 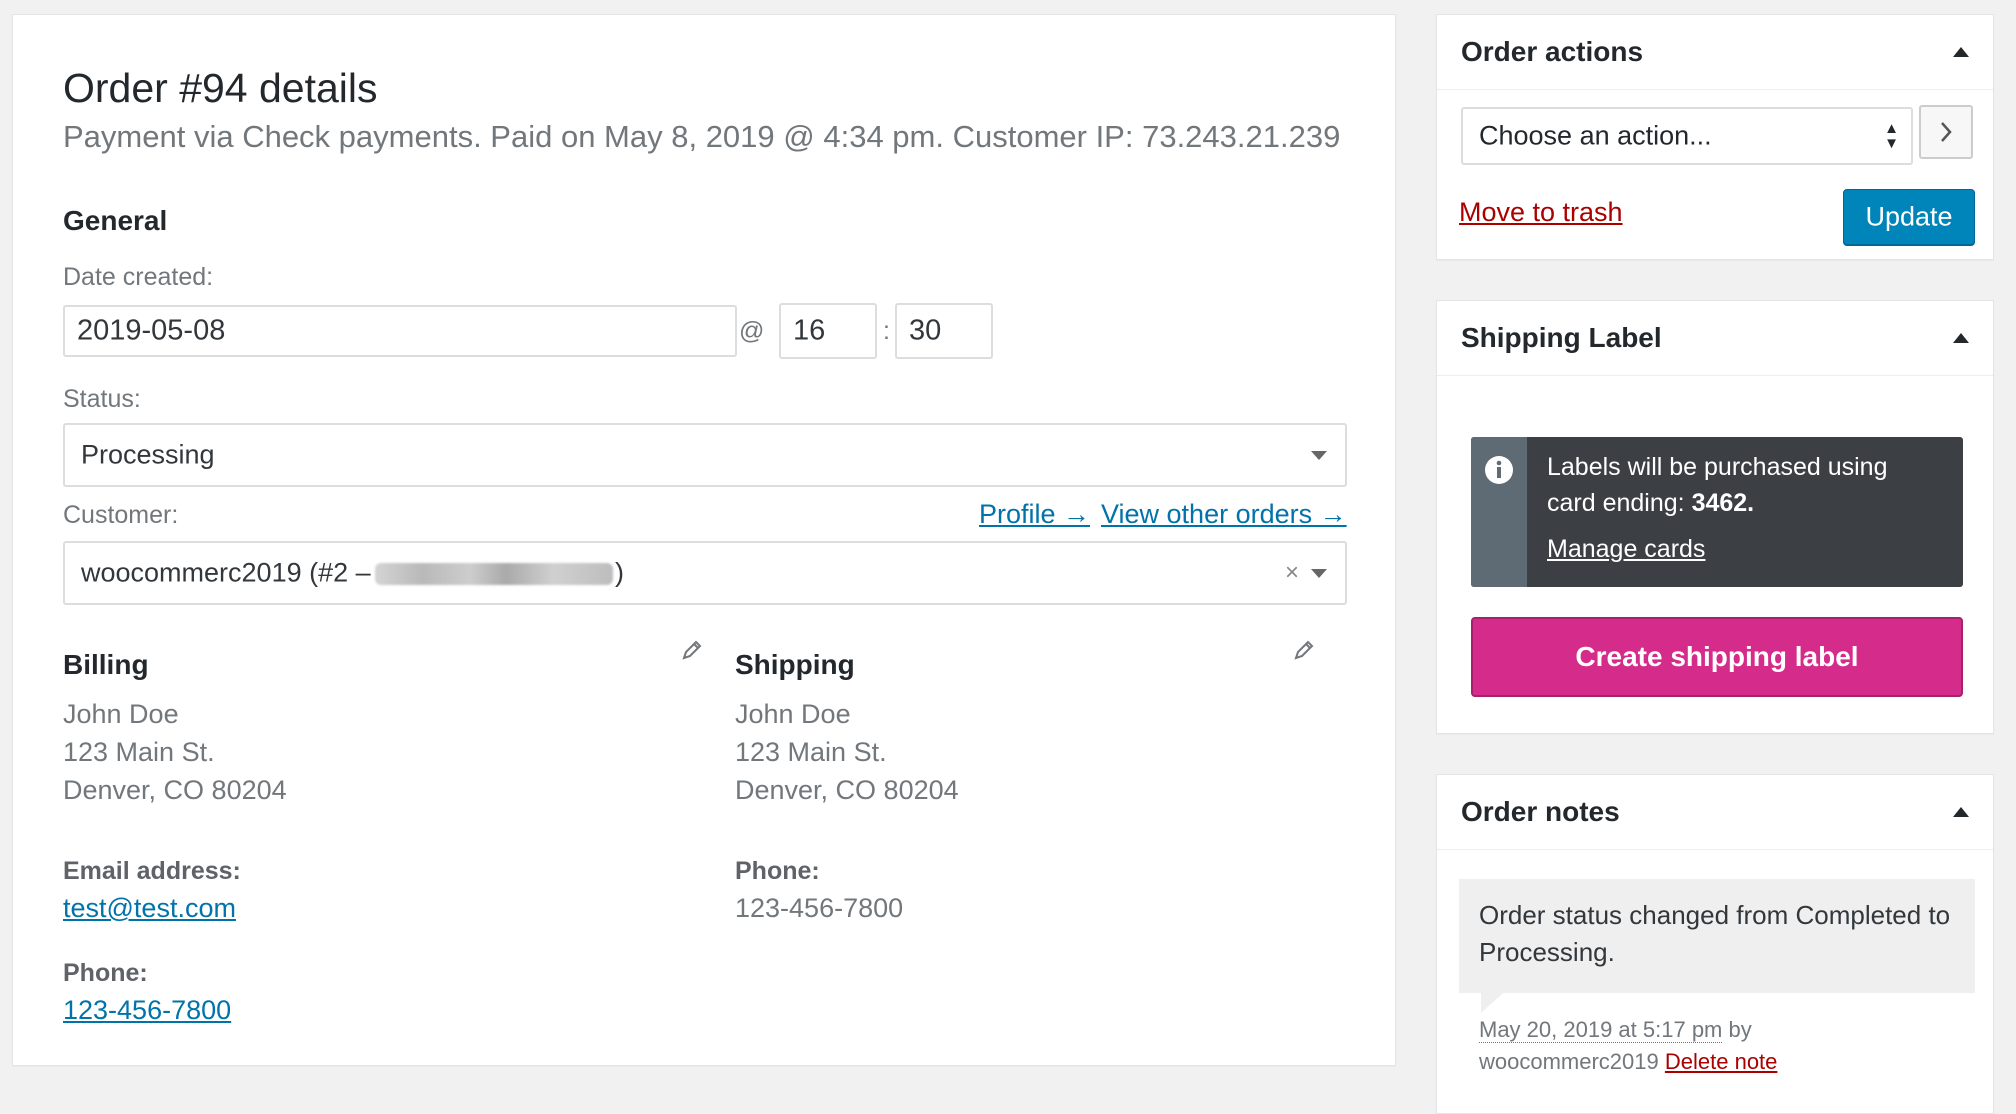 I want to click on order-actions-header: Order actions, so click(x=1715, y=52).